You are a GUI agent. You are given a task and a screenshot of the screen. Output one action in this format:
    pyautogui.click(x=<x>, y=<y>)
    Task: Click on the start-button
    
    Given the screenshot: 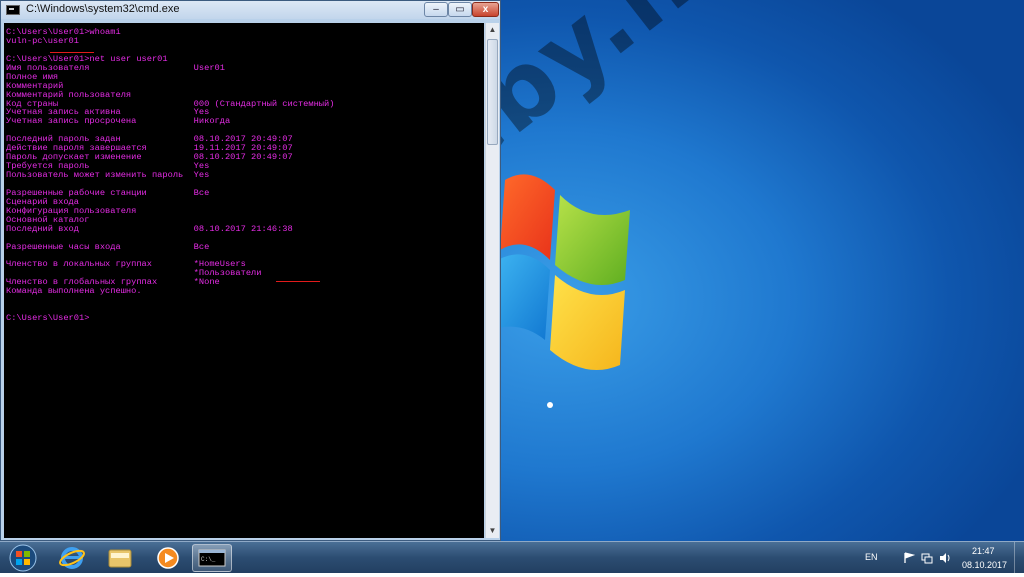 What is the action you would take?
    pyautogui.click(x=23, y=558)
    